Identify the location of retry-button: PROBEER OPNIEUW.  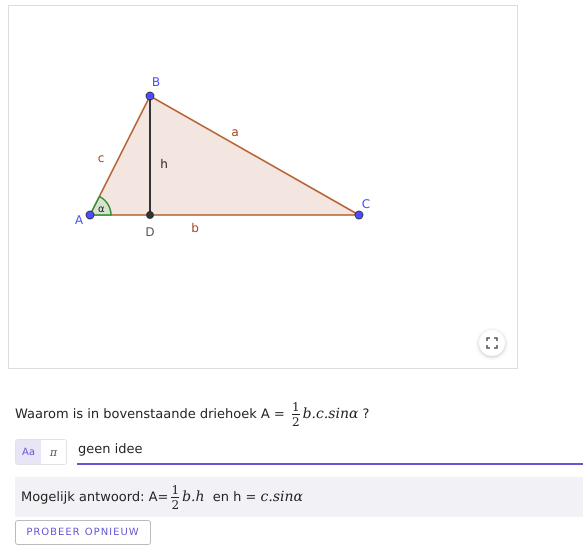
(83, 532).